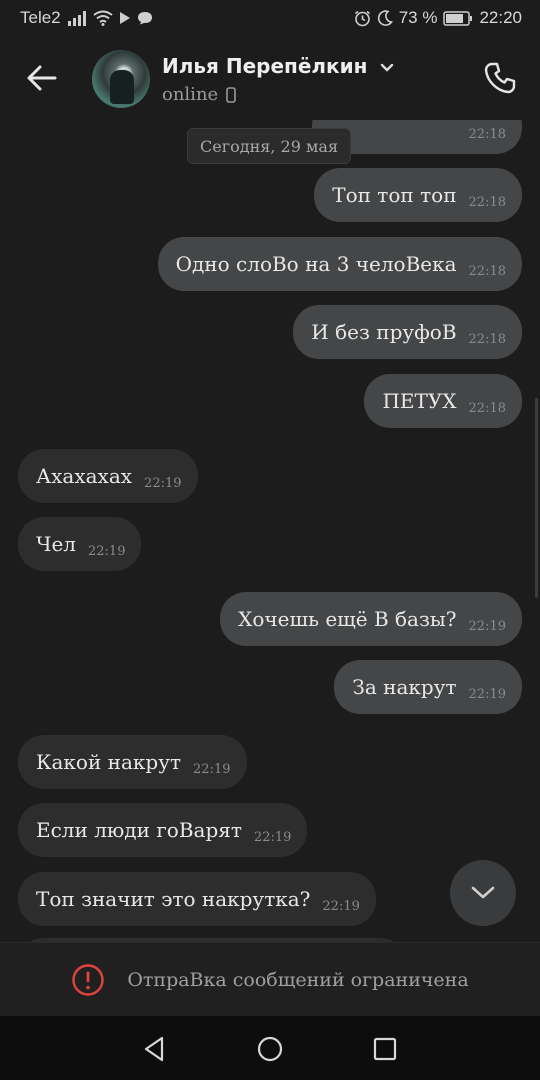 The width and height of the screenshot is (540, 1080). Describe the element at coordinates (109, 762) in the screenshot. I see `message-text: Какой накрут` at that location.